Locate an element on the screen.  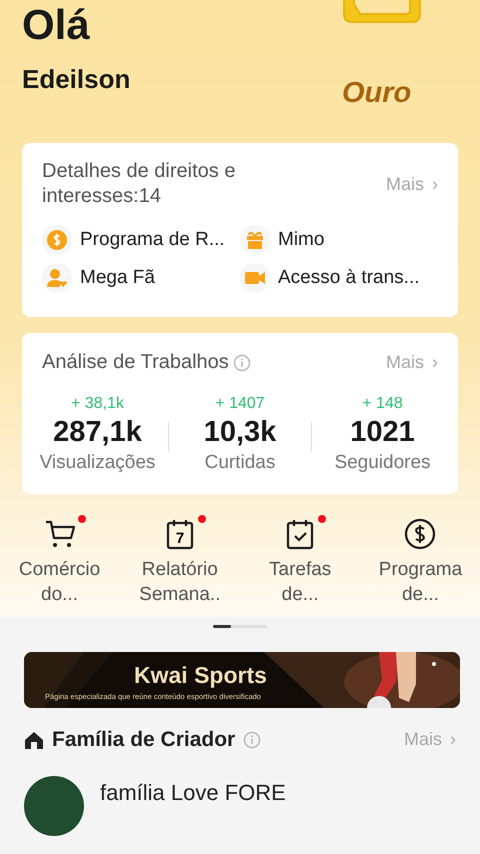
level-label: Ouro is located at coordinates (377, 93).